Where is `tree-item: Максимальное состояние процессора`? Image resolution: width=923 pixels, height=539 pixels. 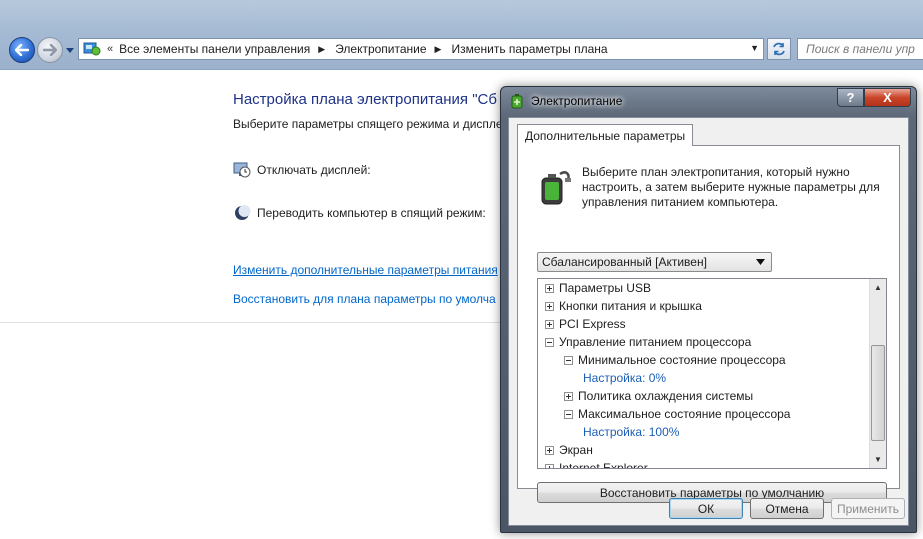
tree-item: Максимальное состояние процессора is located at coordinates (677, 414).